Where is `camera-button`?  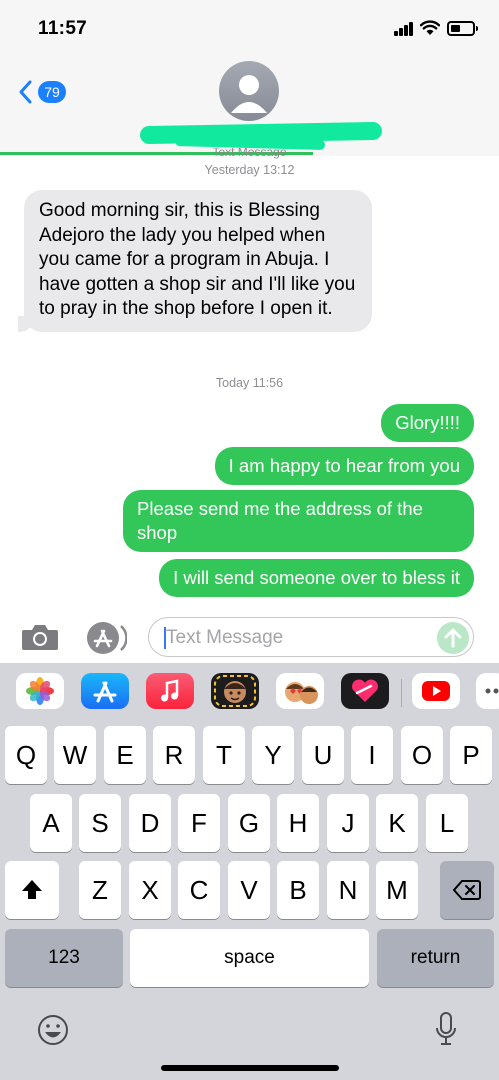 camera-button is located at coordinates (40, 637).